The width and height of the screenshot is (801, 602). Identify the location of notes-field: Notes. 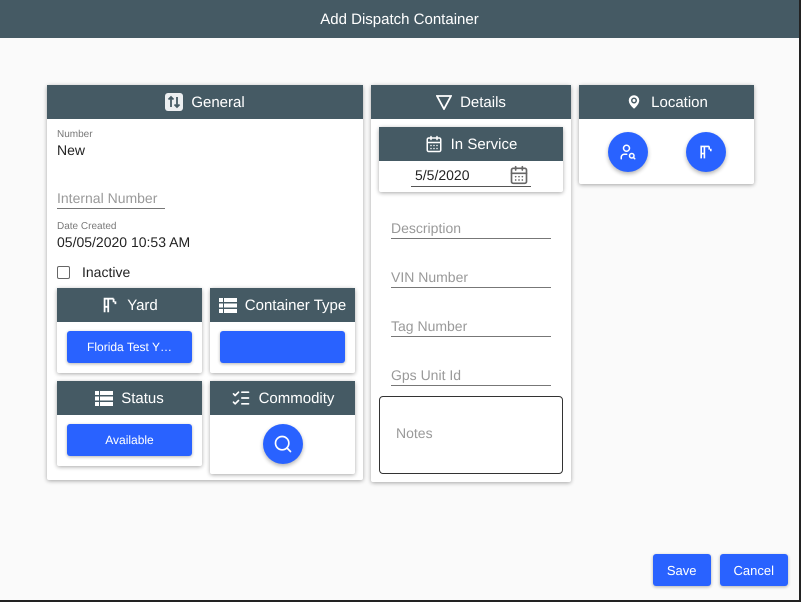
(471, 435).